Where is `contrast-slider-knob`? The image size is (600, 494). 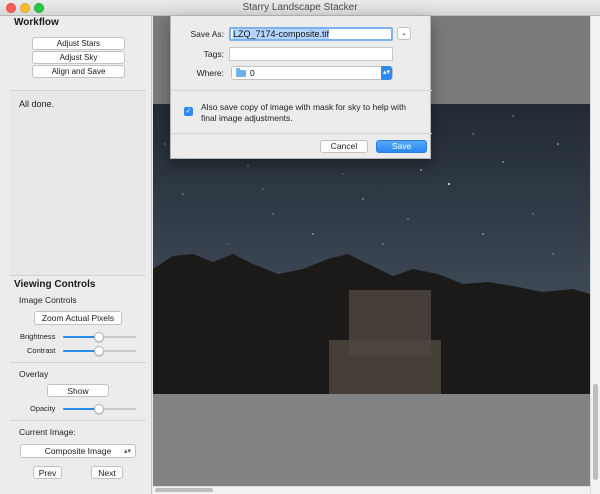 contrast-slider-knob is located at coordinates (99, 351).